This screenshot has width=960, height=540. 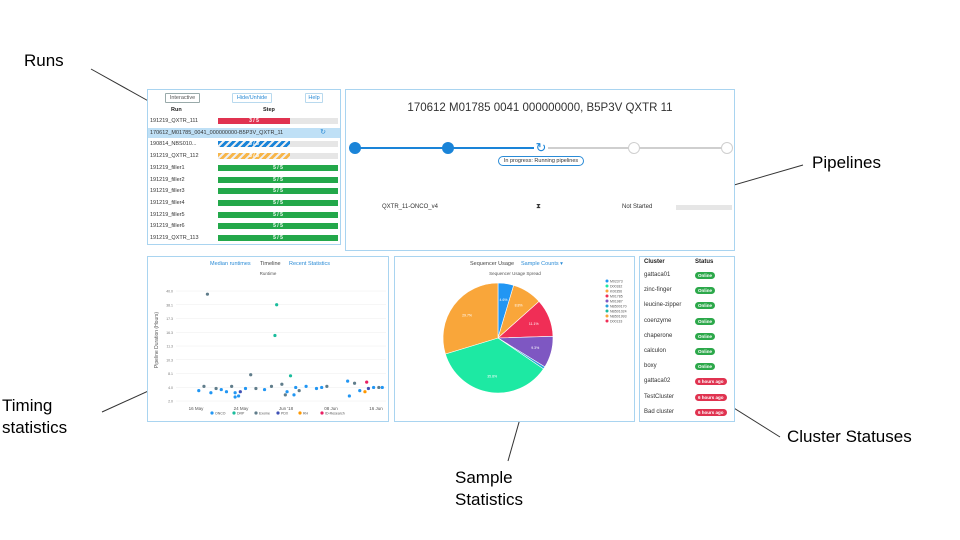 What do you see at coordinates (269, 110) in the screenshot?
I see `step-column-header: Step` at bounding box center [269, 110].